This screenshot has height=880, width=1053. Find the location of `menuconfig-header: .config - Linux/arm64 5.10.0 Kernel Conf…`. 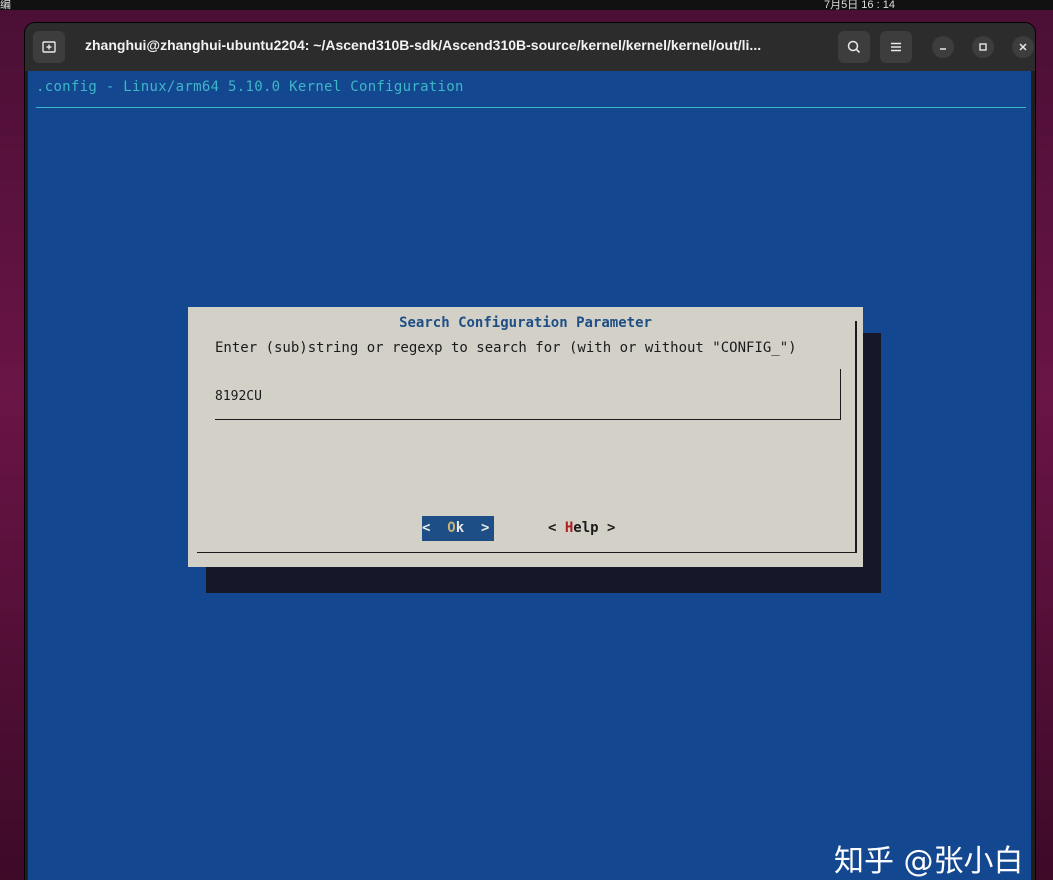

menuconfig-header: .config - Linux/arm64 5.10.0 Kernel Conf… is located at coordinates (250, 87).